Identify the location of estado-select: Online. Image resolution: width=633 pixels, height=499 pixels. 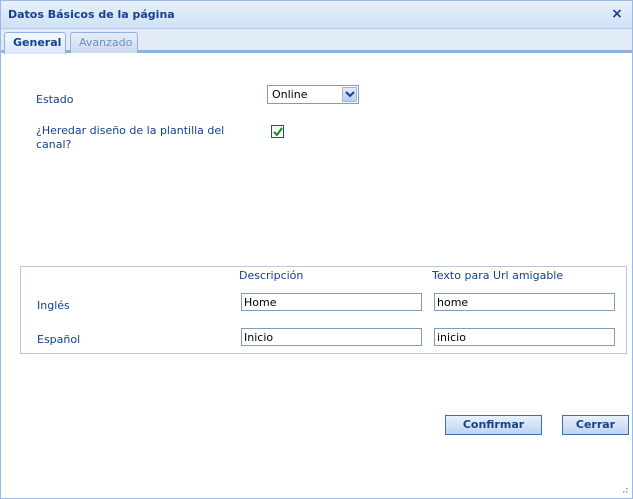
(313, 94).